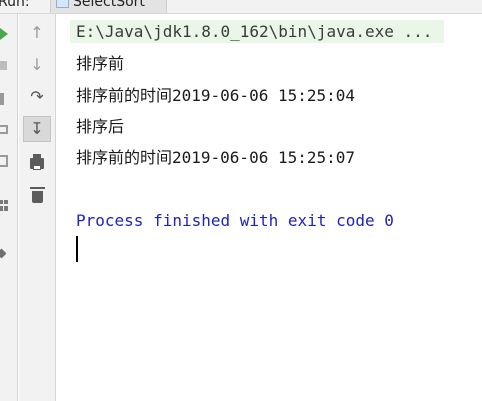 The width and height of the screenshot is (482, 401). What do you see at coordinates (241, 7) in the screenshot?
I see `run-tab-strip: Run: SelectSort` at bounding box center [241, 7].